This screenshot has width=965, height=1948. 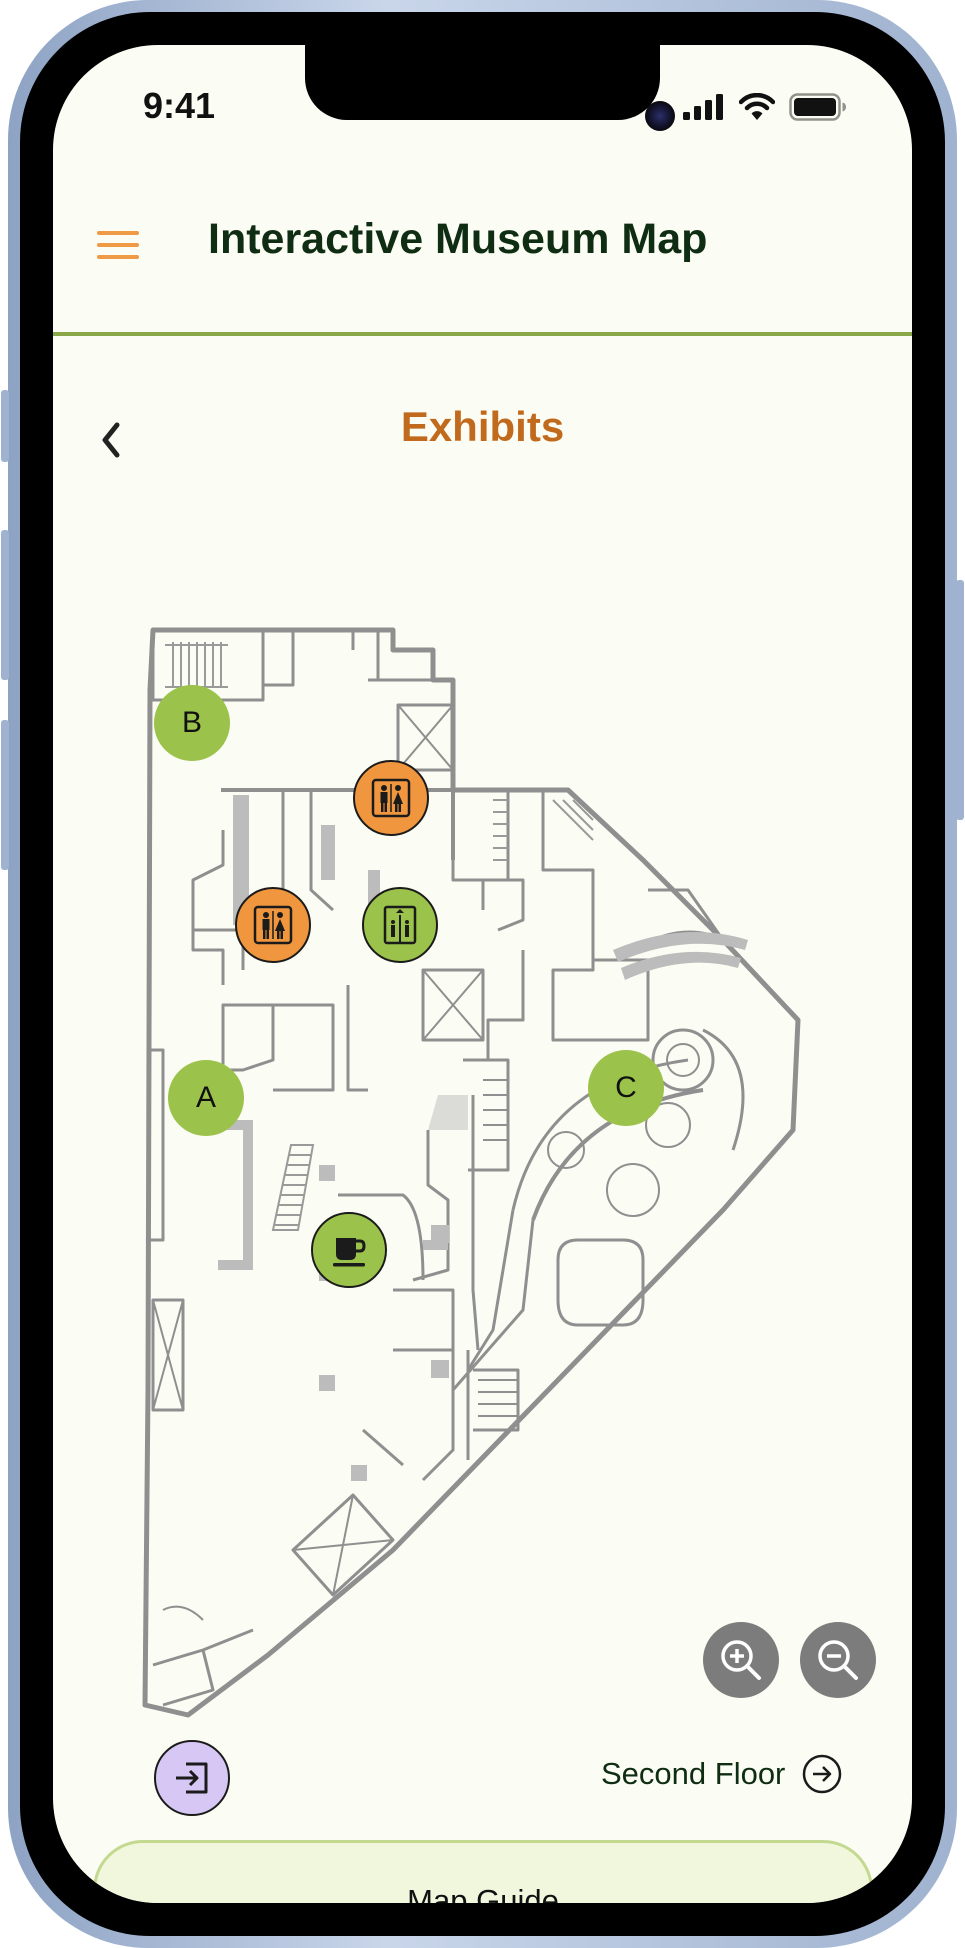 I want to click on status-time: 9:41, so click(x=179, y=105).